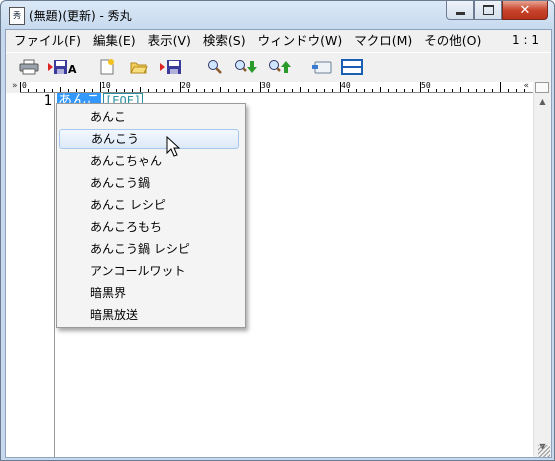  Describe the element at coordinates (54, 275) in the screenshot. I see `line-number-separator` at that location.